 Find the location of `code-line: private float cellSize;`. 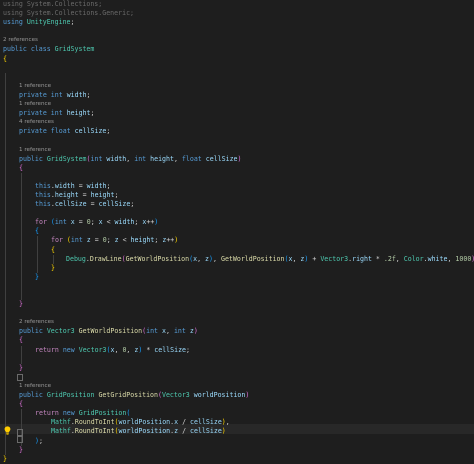

code-line: private float cellSize; is located at coordinates (237, 132).